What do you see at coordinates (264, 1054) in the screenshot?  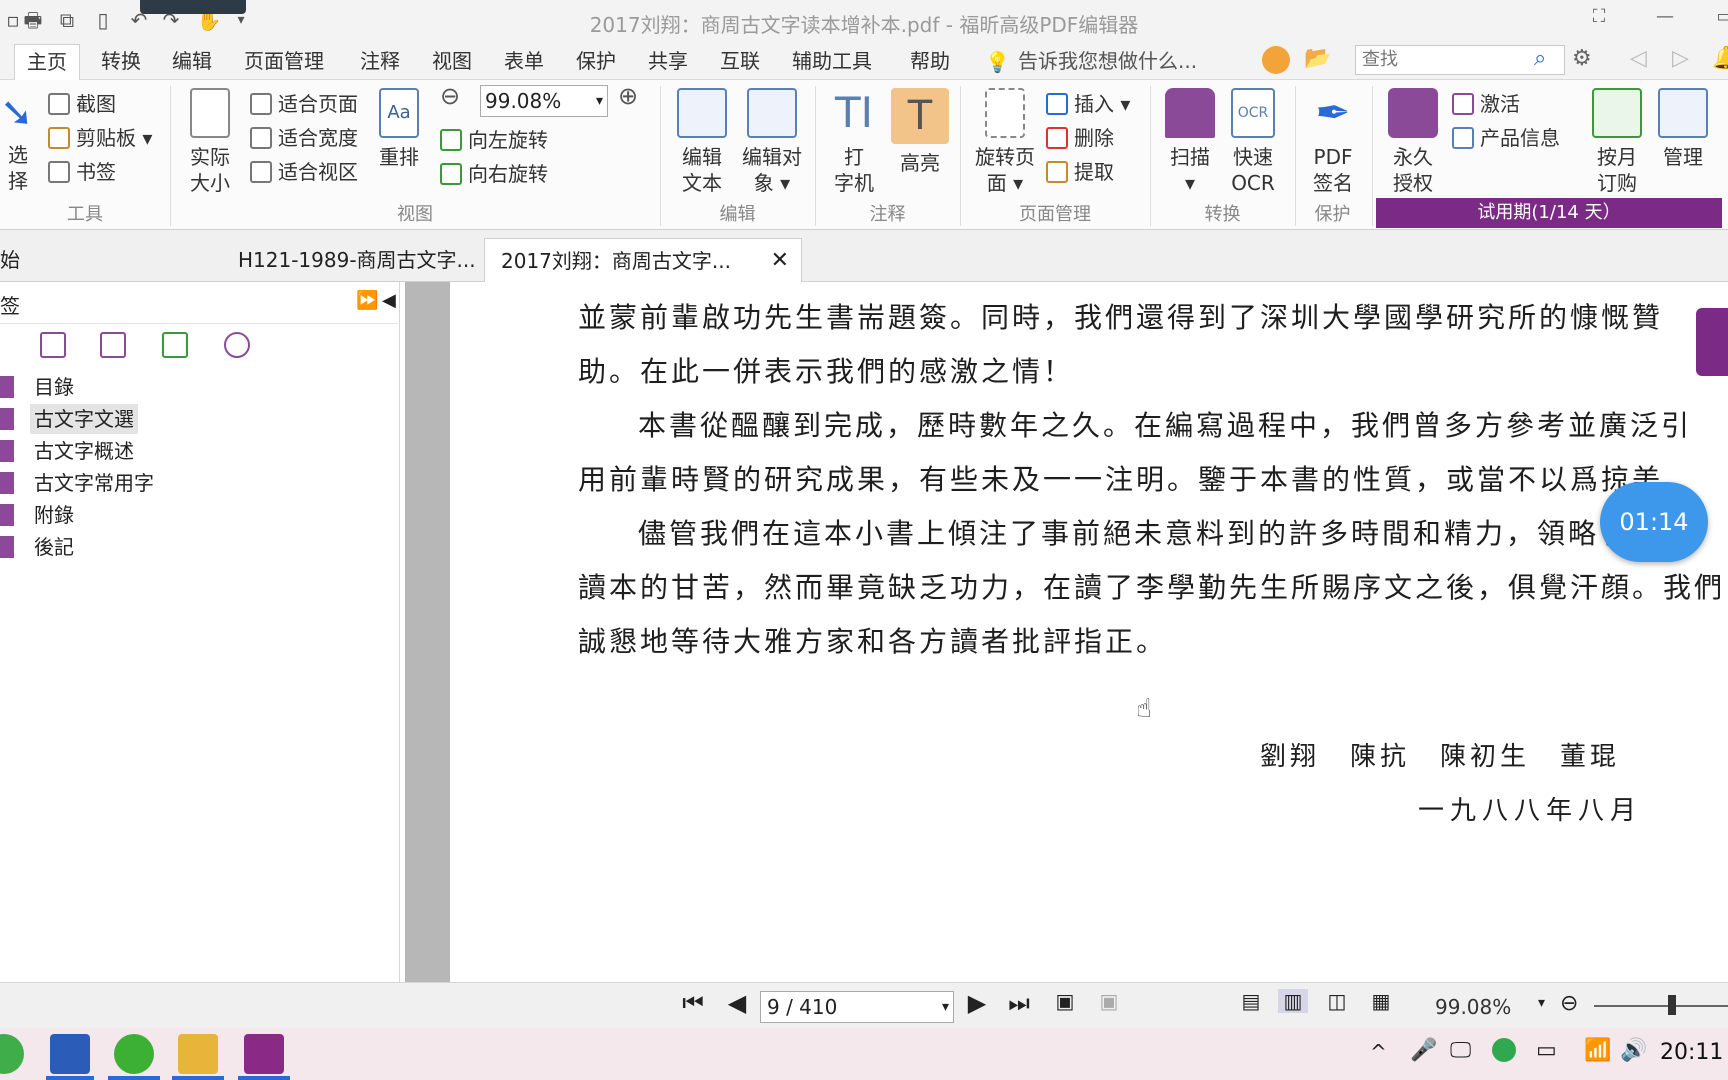 I see `foxit-pdf-app-icon` at bounding box center [264, 1054].